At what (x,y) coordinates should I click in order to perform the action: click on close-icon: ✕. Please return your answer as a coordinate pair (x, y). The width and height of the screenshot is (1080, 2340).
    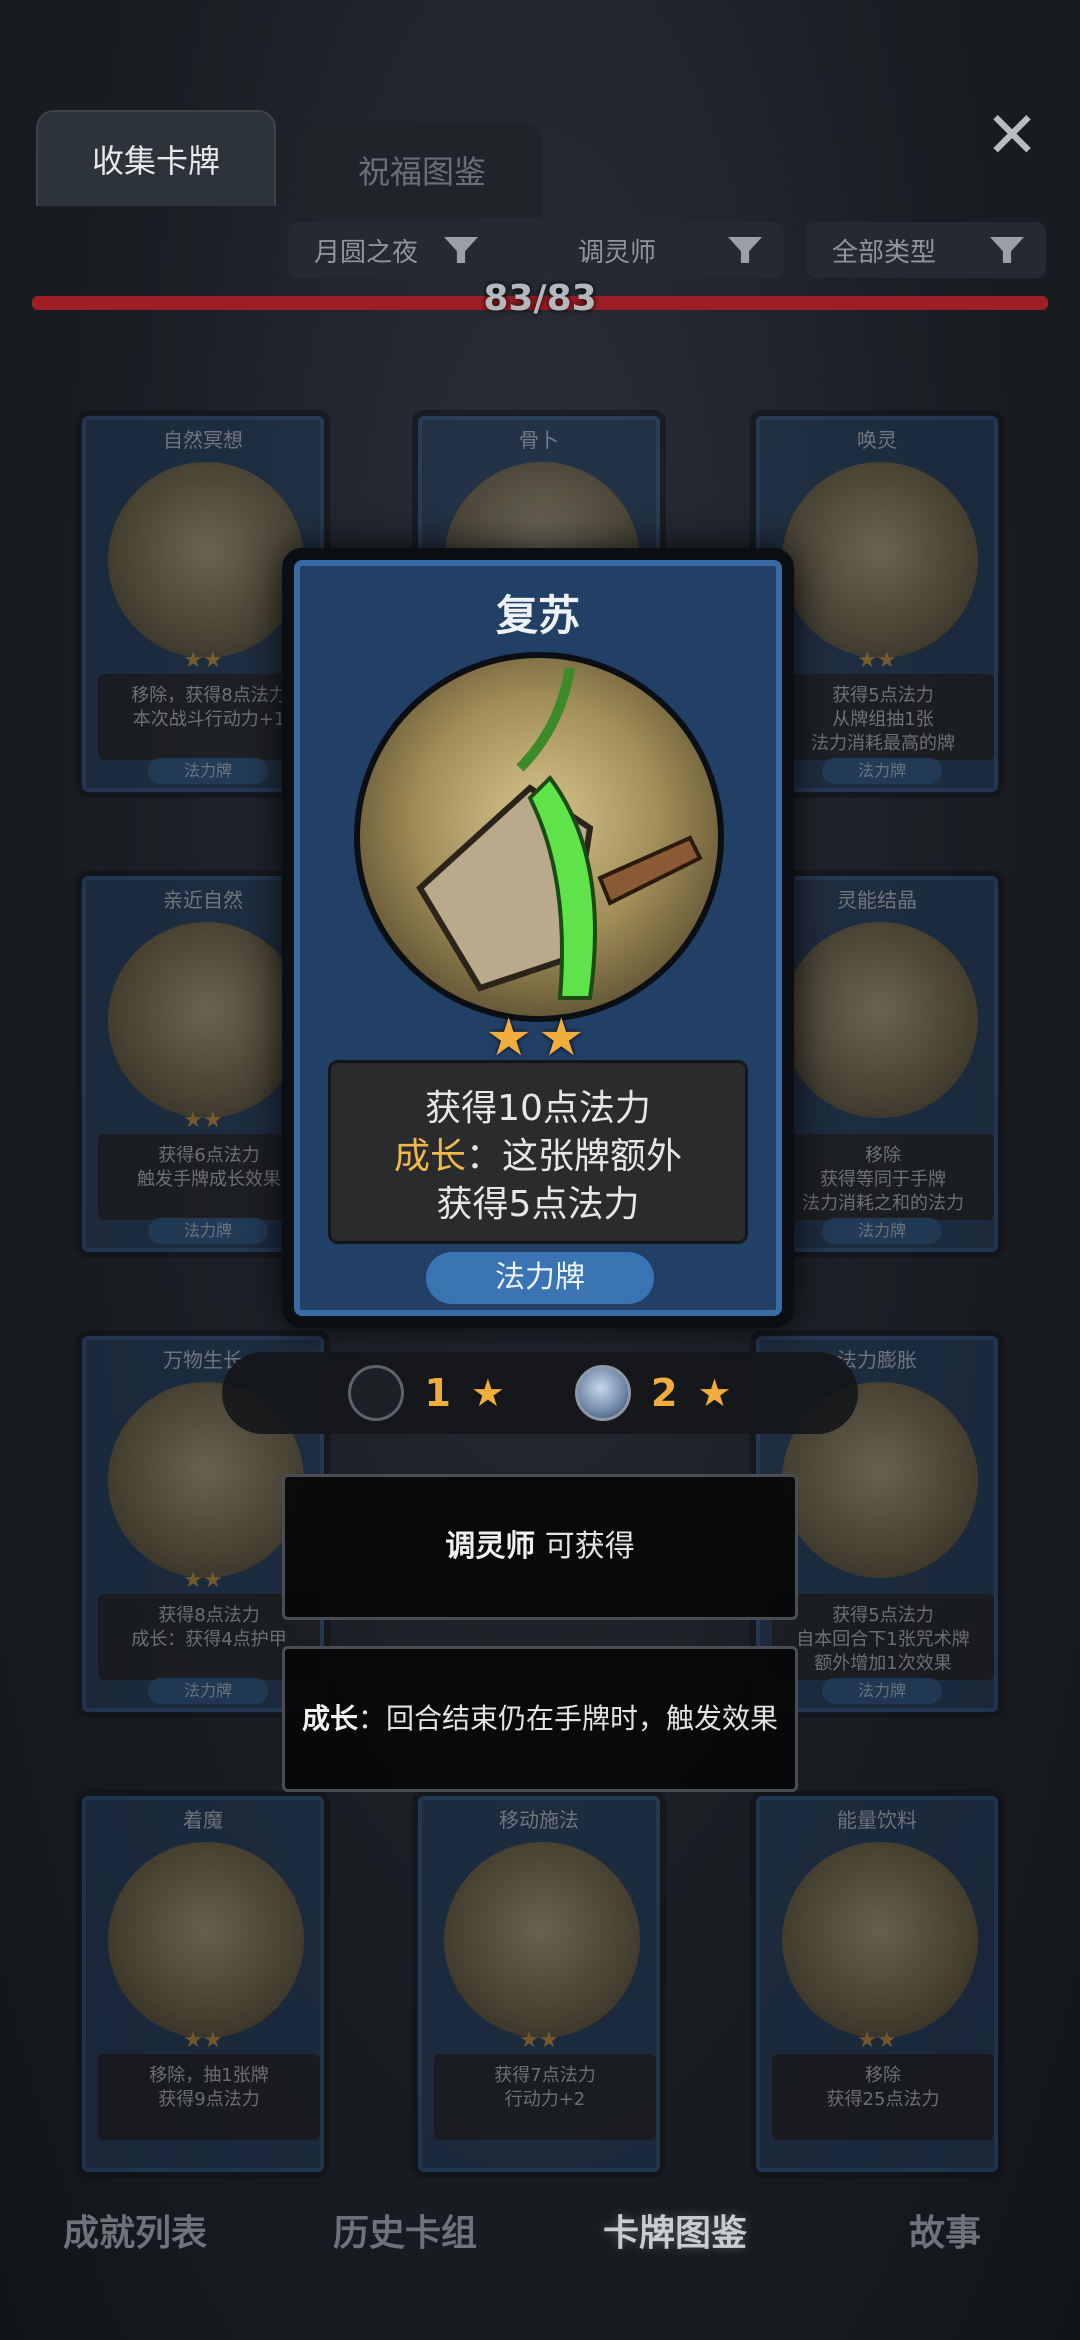
    Looking at the image, I should click on (1012, 136).